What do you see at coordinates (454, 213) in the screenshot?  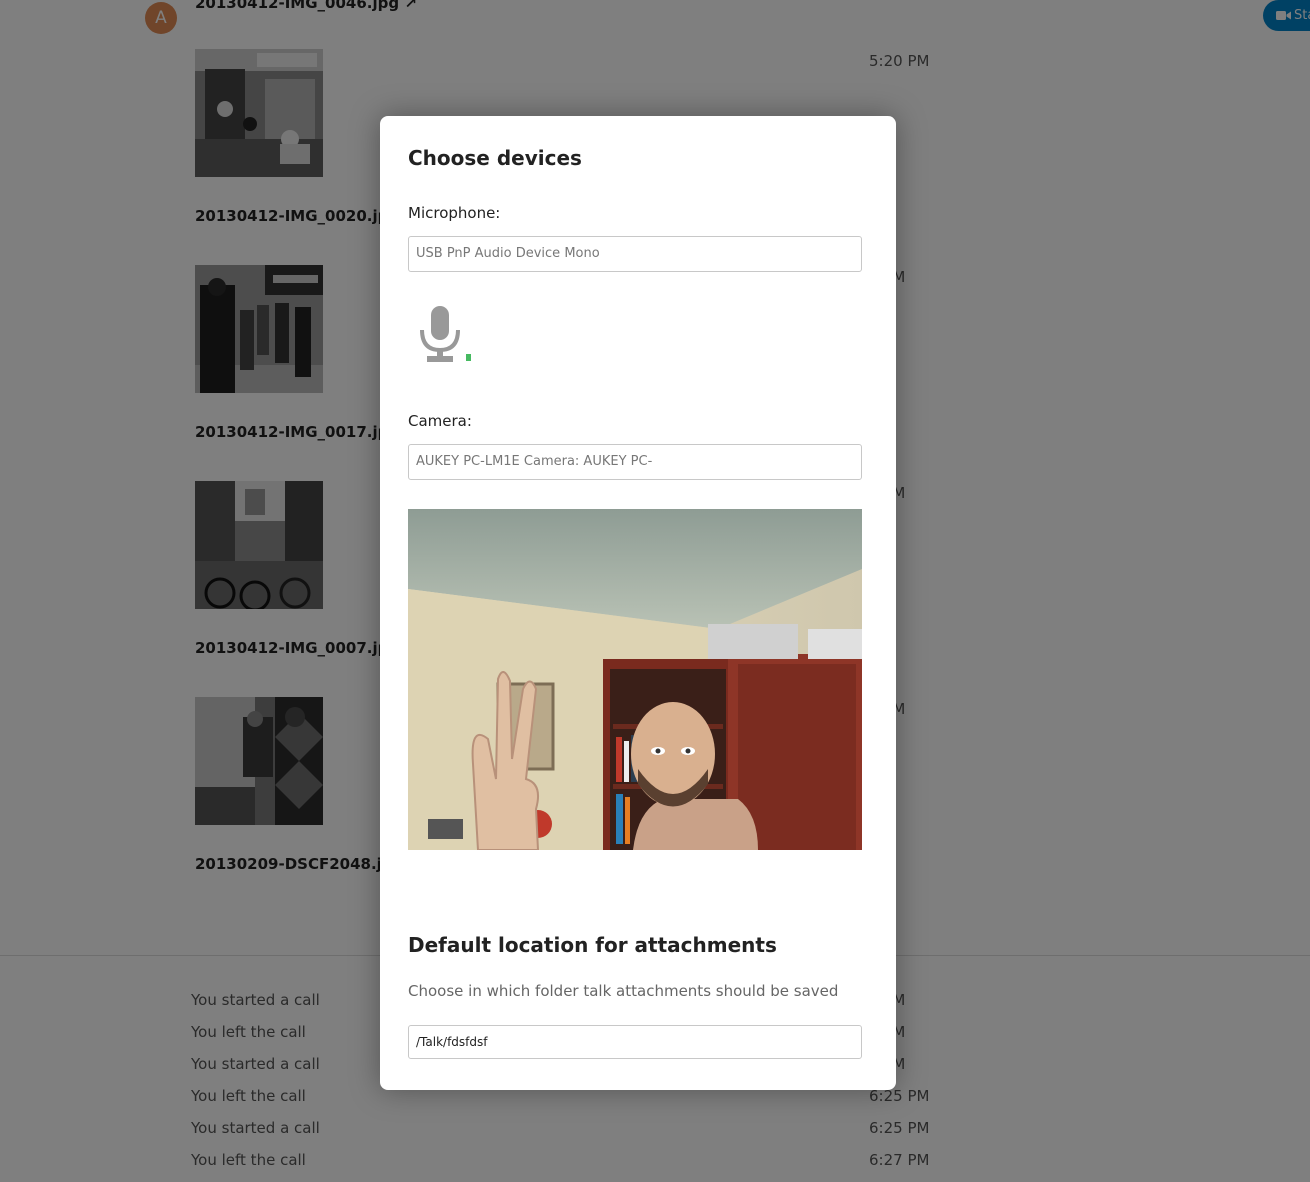 I see `microphone-label: Microphone:` at bounding box center [454, 213].